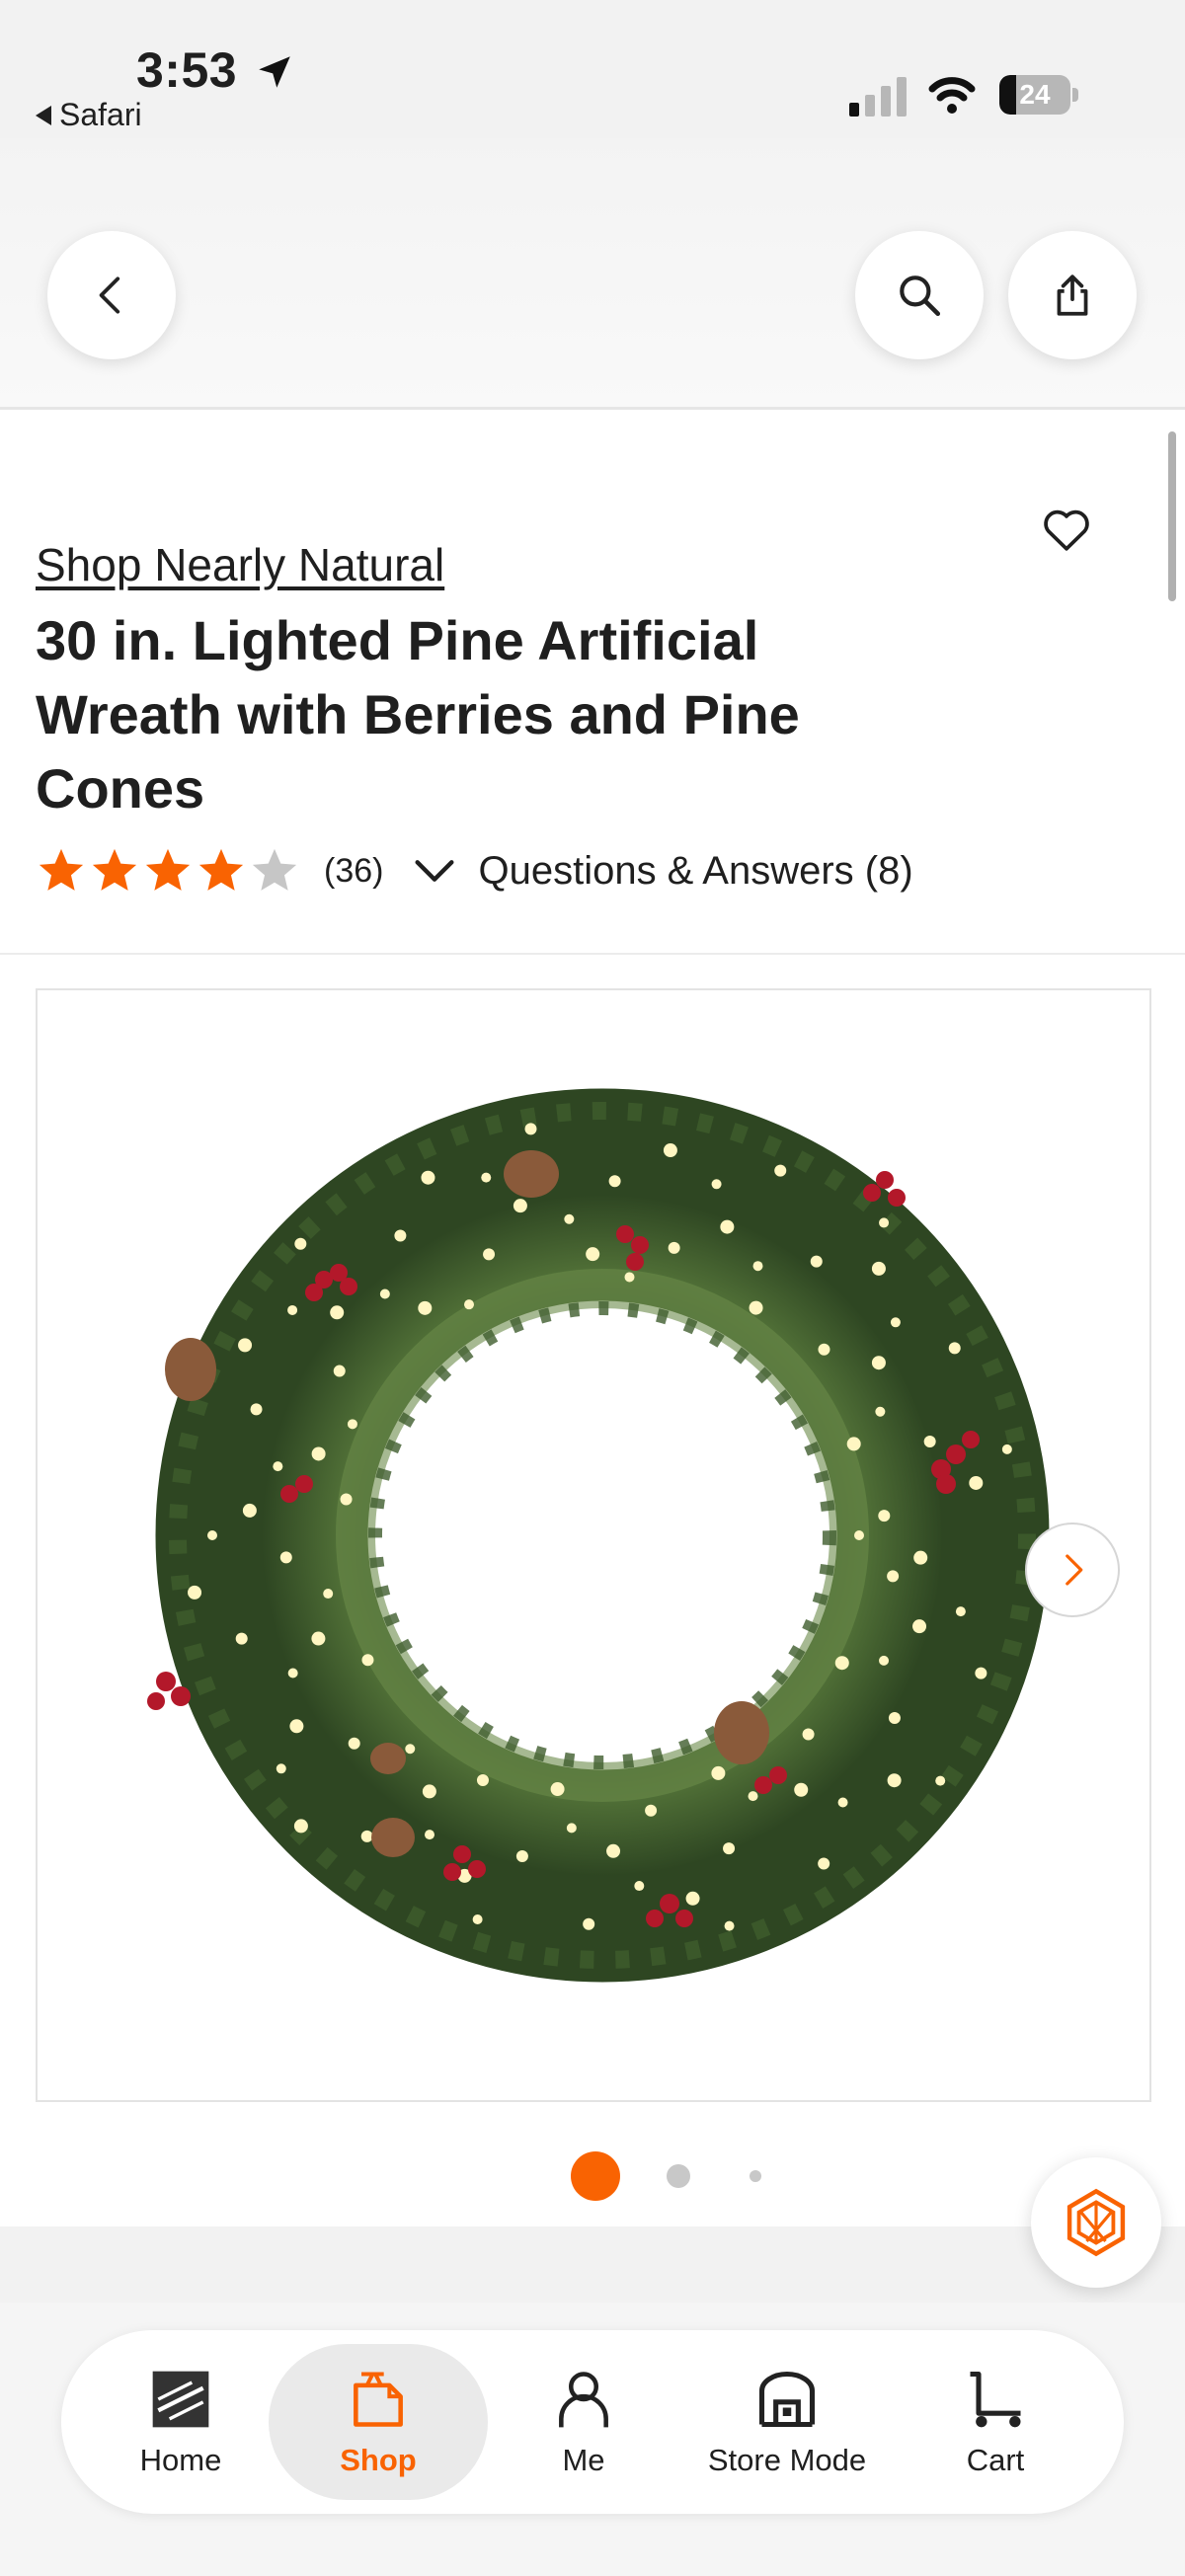 This screenshot has height=2576, width=1185. What do you see at coordinates (43, 115) in the screenshot?
I see `back-triangle-icon` at bounding box center [43, 115].